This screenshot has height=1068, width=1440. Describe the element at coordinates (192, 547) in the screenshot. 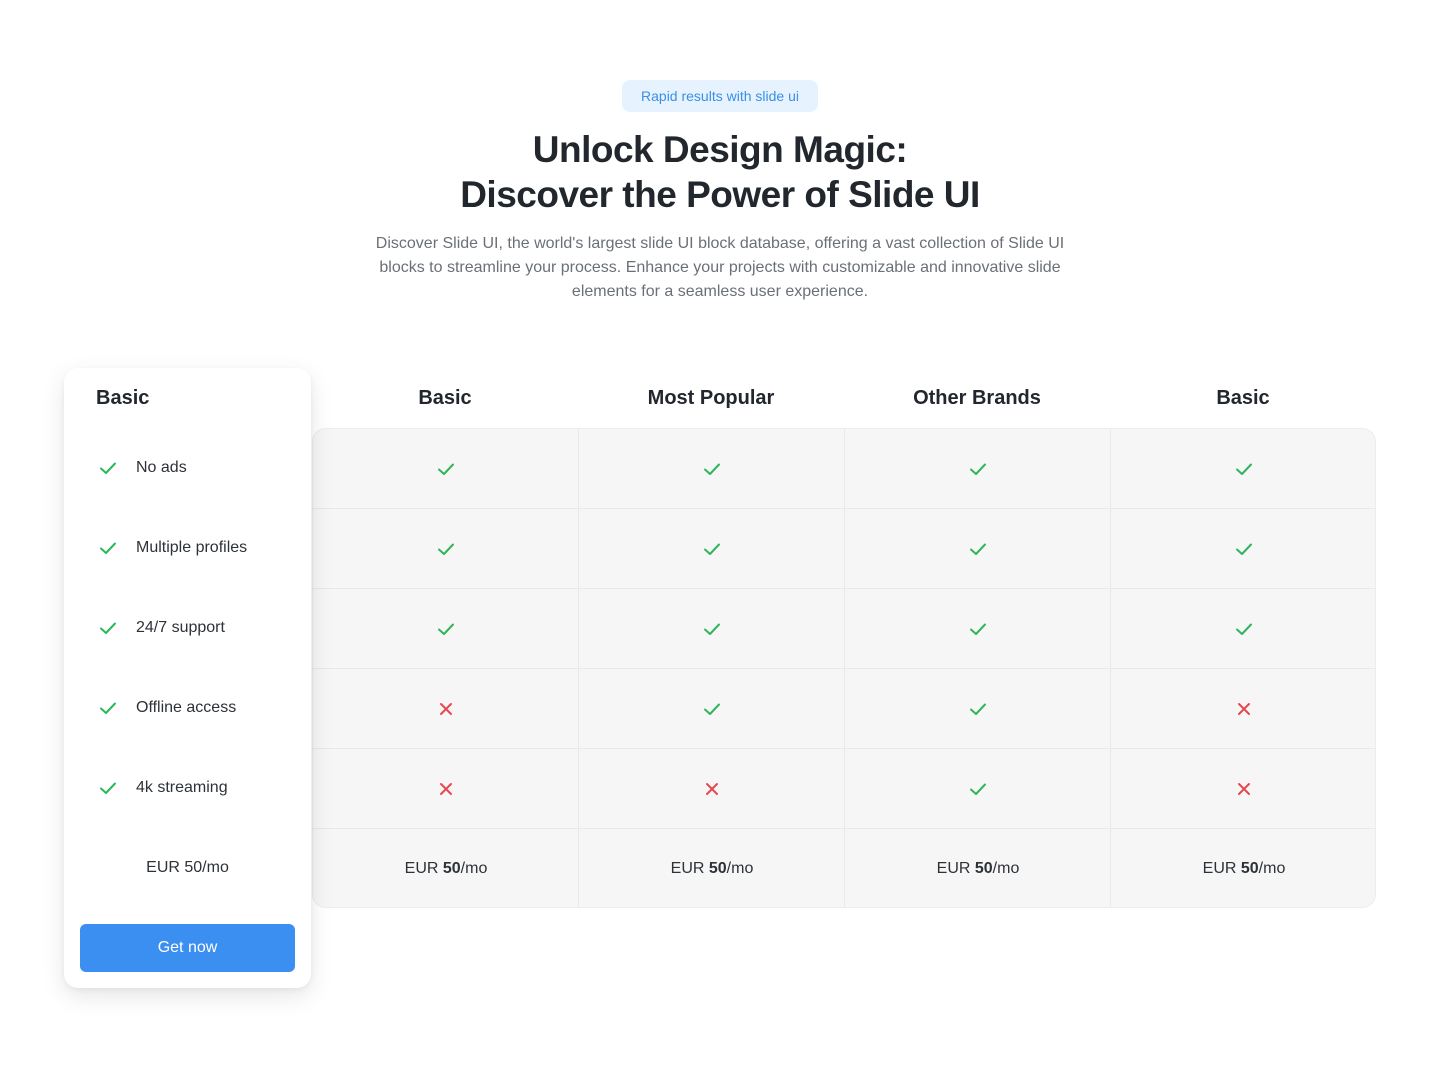

I see `feature-label: Multiple profiles` at that location.